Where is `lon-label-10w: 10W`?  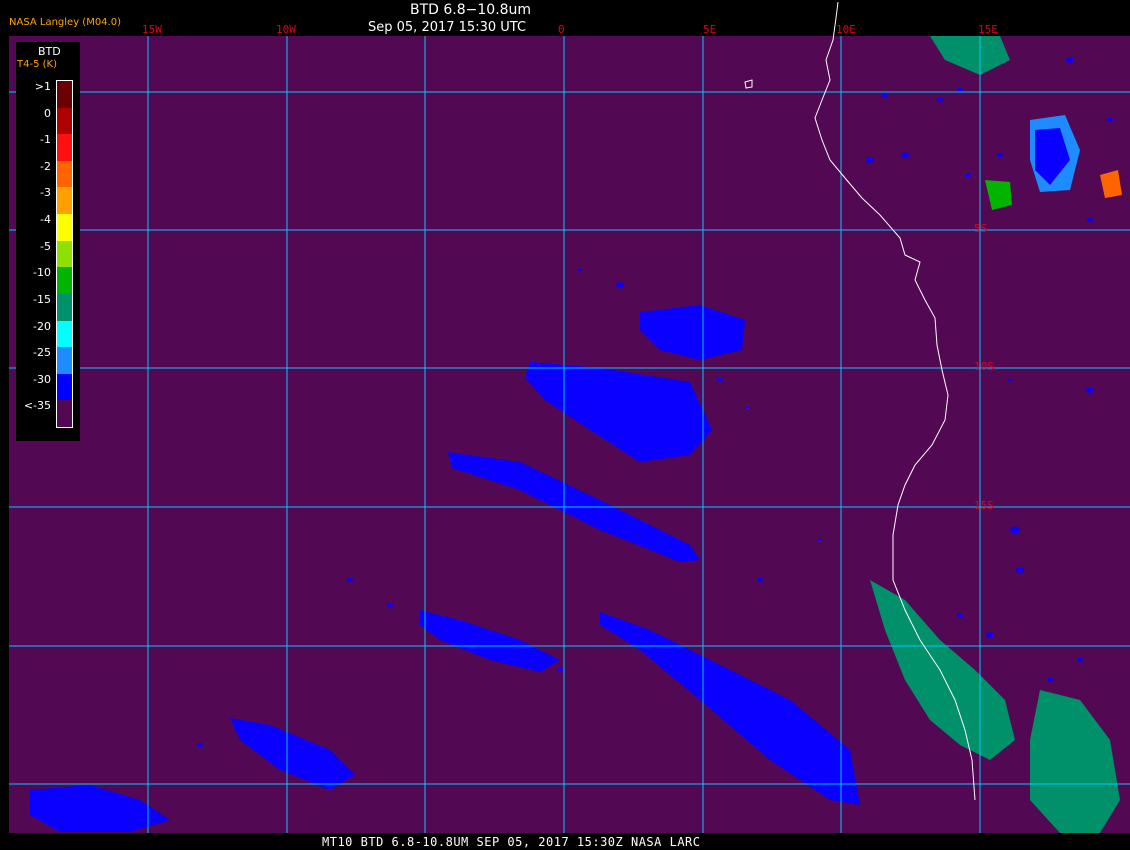
lon-label-10w: 10W is located at coordinates (286, 29).